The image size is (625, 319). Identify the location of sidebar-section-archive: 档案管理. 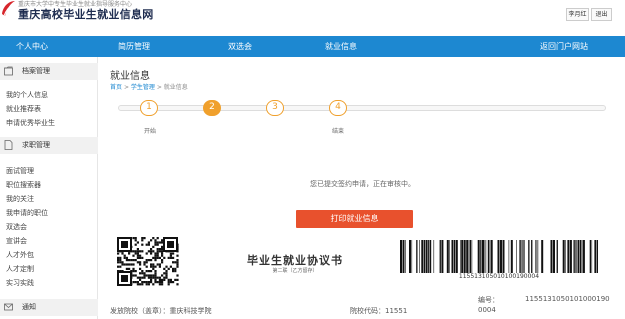
(49, 71).